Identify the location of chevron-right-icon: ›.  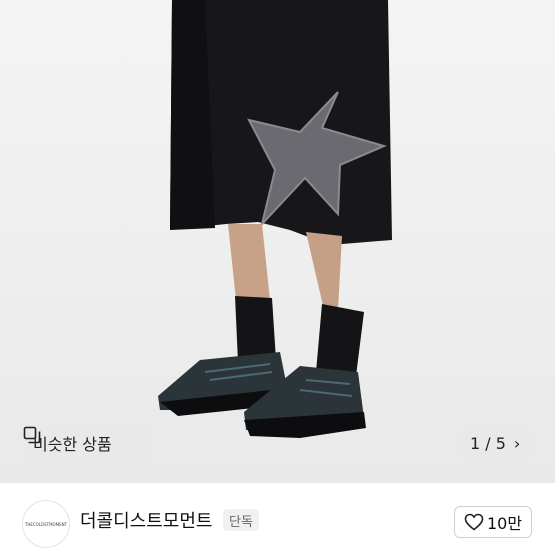
(517, 443).